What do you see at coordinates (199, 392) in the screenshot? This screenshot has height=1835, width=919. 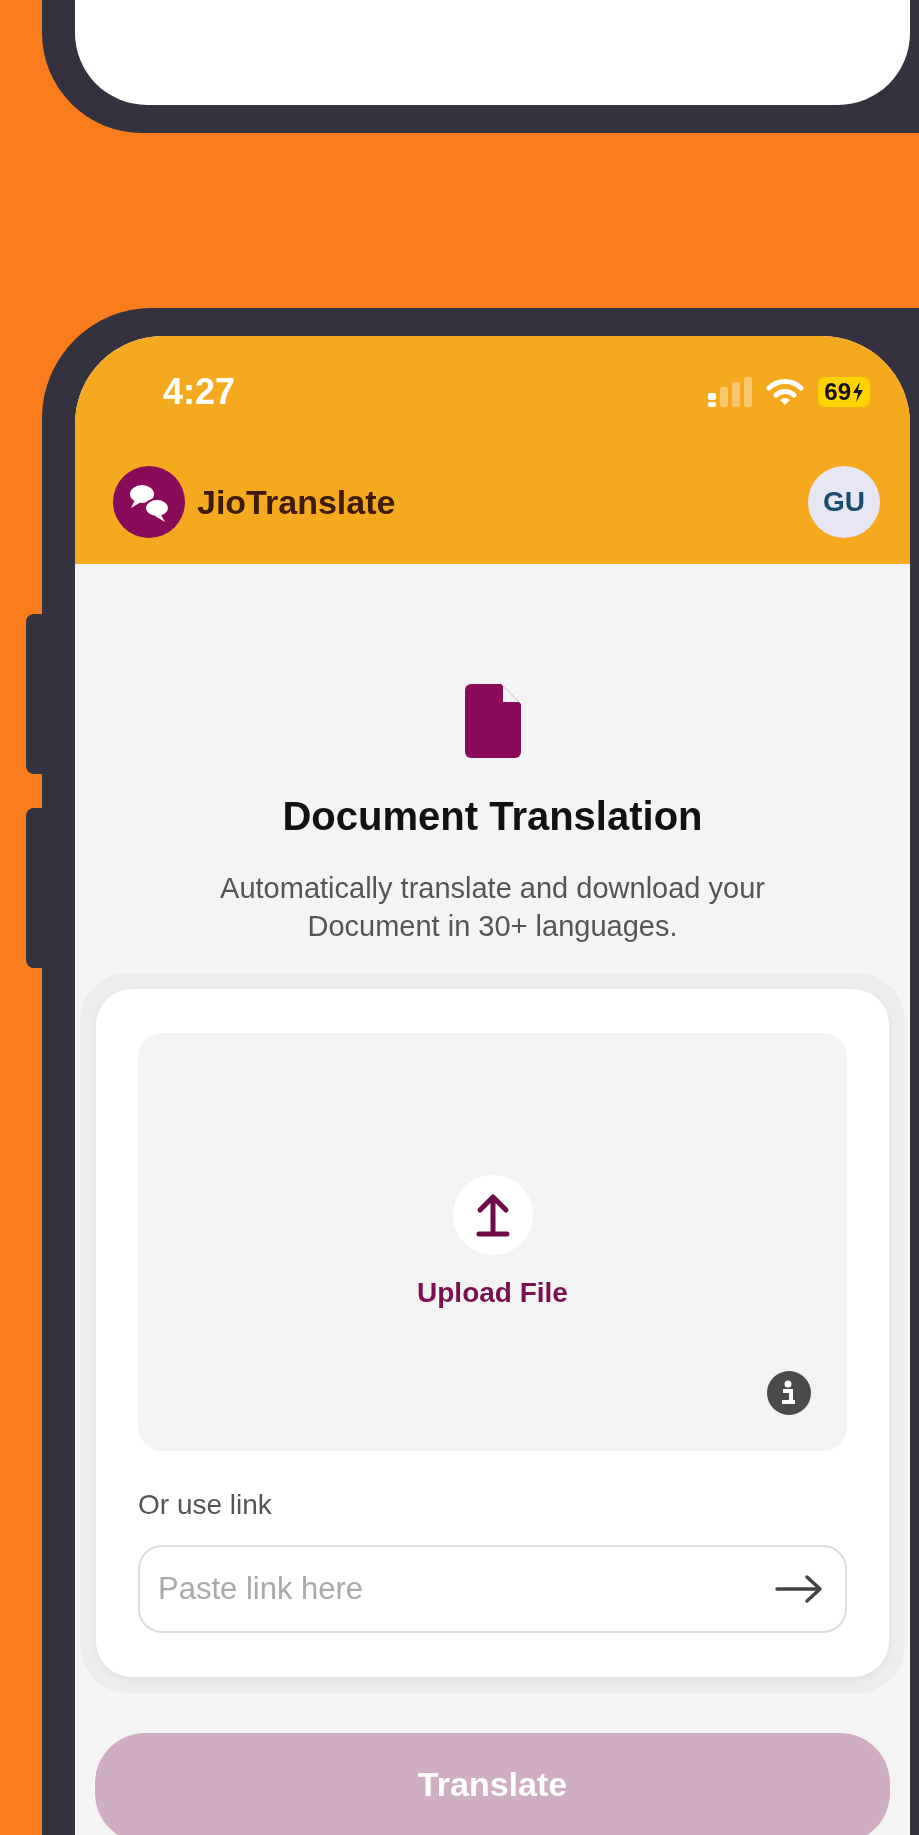 I see `status-time: 4:27` at bounding box center [199, 392].